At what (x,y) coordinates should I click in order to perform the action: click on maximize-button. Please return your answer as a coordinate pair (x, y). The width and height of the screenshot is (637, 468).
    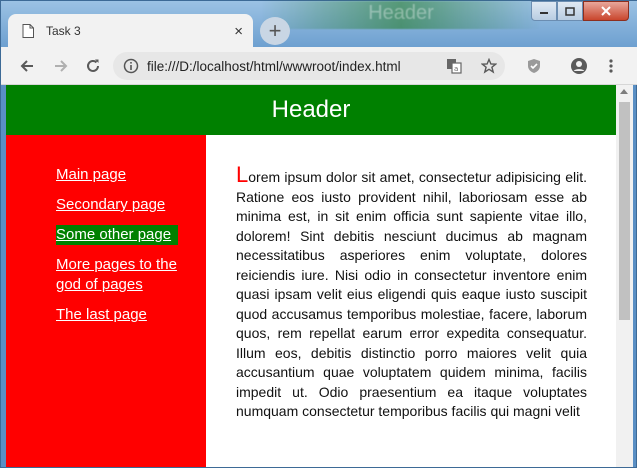
    Looking at the image, I should click on (570, 11).